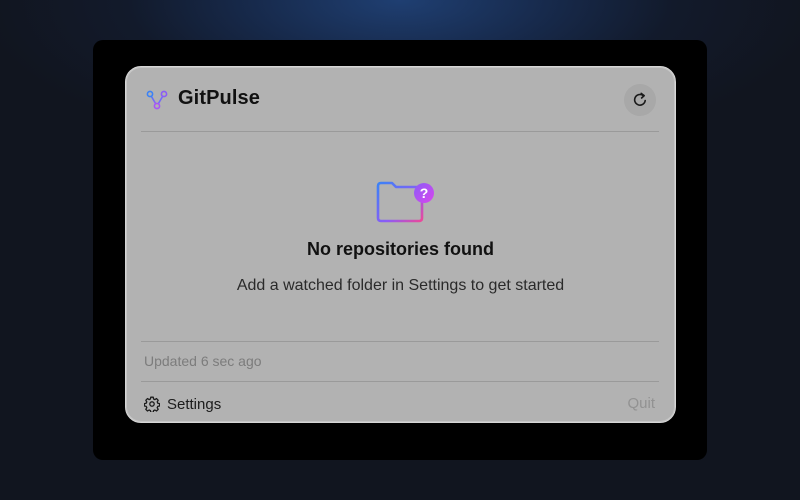  Describe the element at coordinates (203, 361) in the screenshot. I see `last-updated-text: Updated 6 sec ago` at that location.